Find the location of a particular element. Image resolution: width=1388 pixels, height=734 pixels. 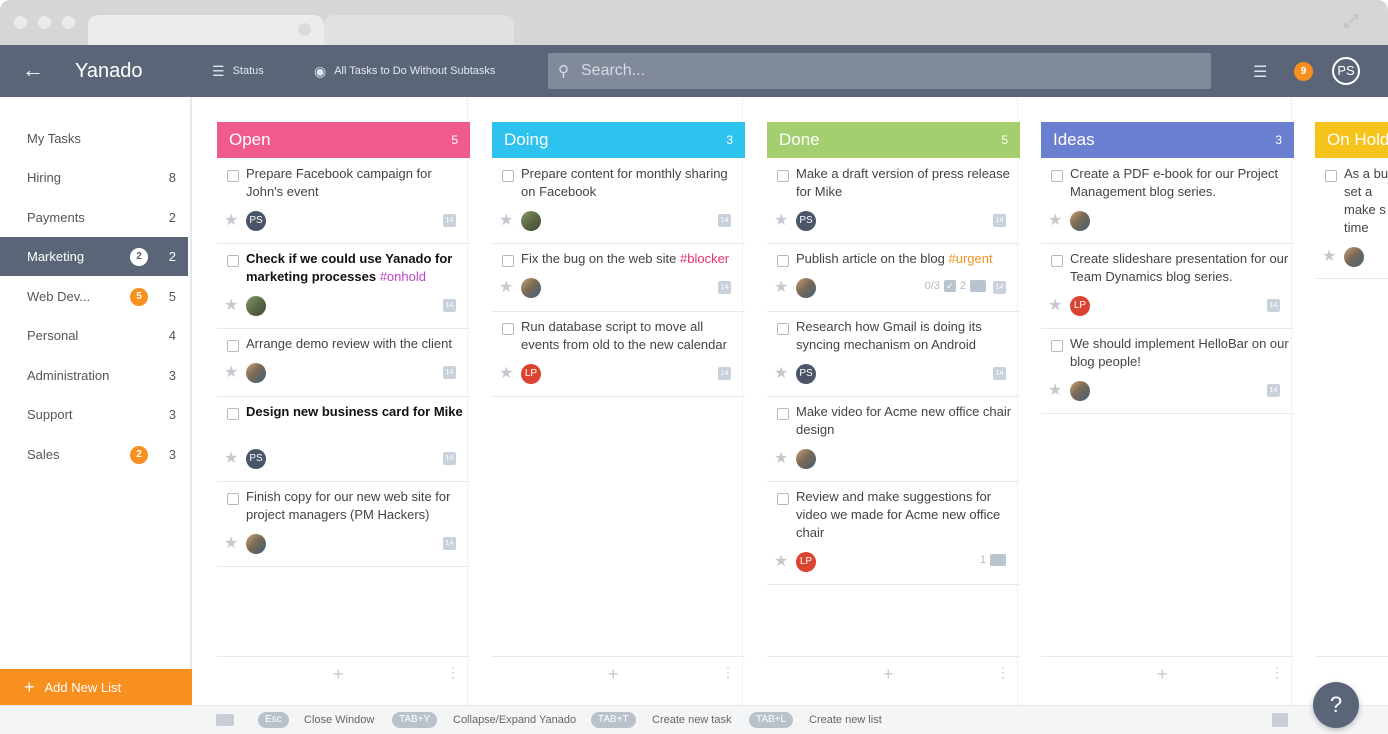

sidebar-item-my-tasks: My Tasks is located at coordinates (94, 138).